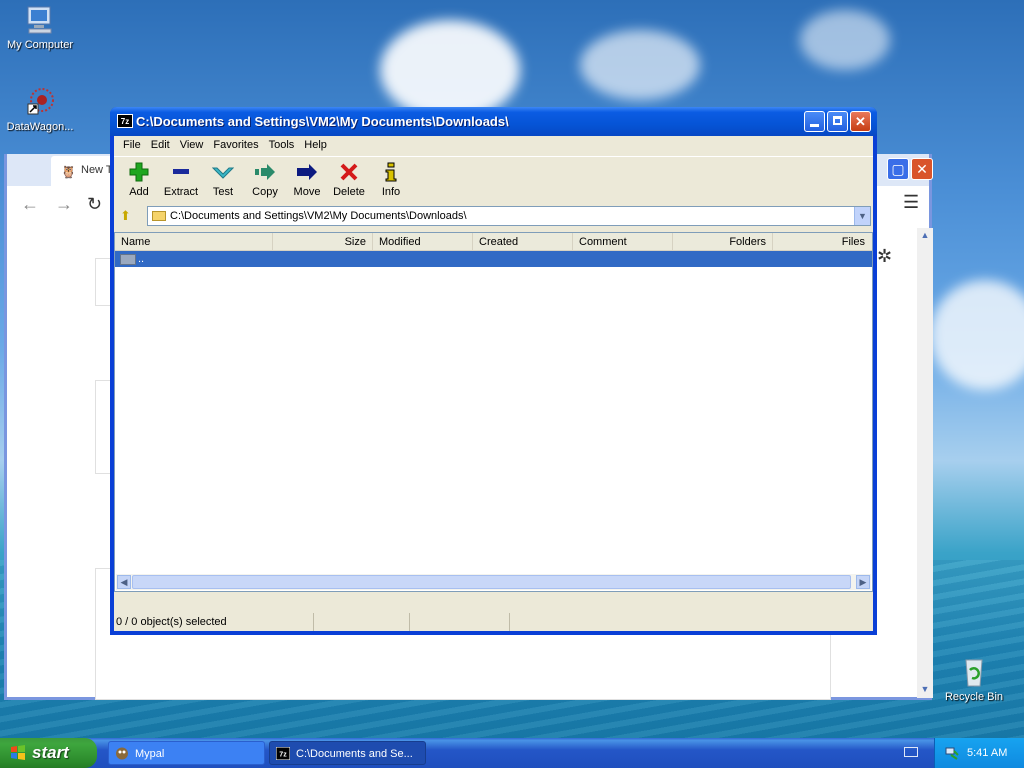 This screenshot has height=768, width=1024. I want to click on move-arrow-icon, so click(307, 172).